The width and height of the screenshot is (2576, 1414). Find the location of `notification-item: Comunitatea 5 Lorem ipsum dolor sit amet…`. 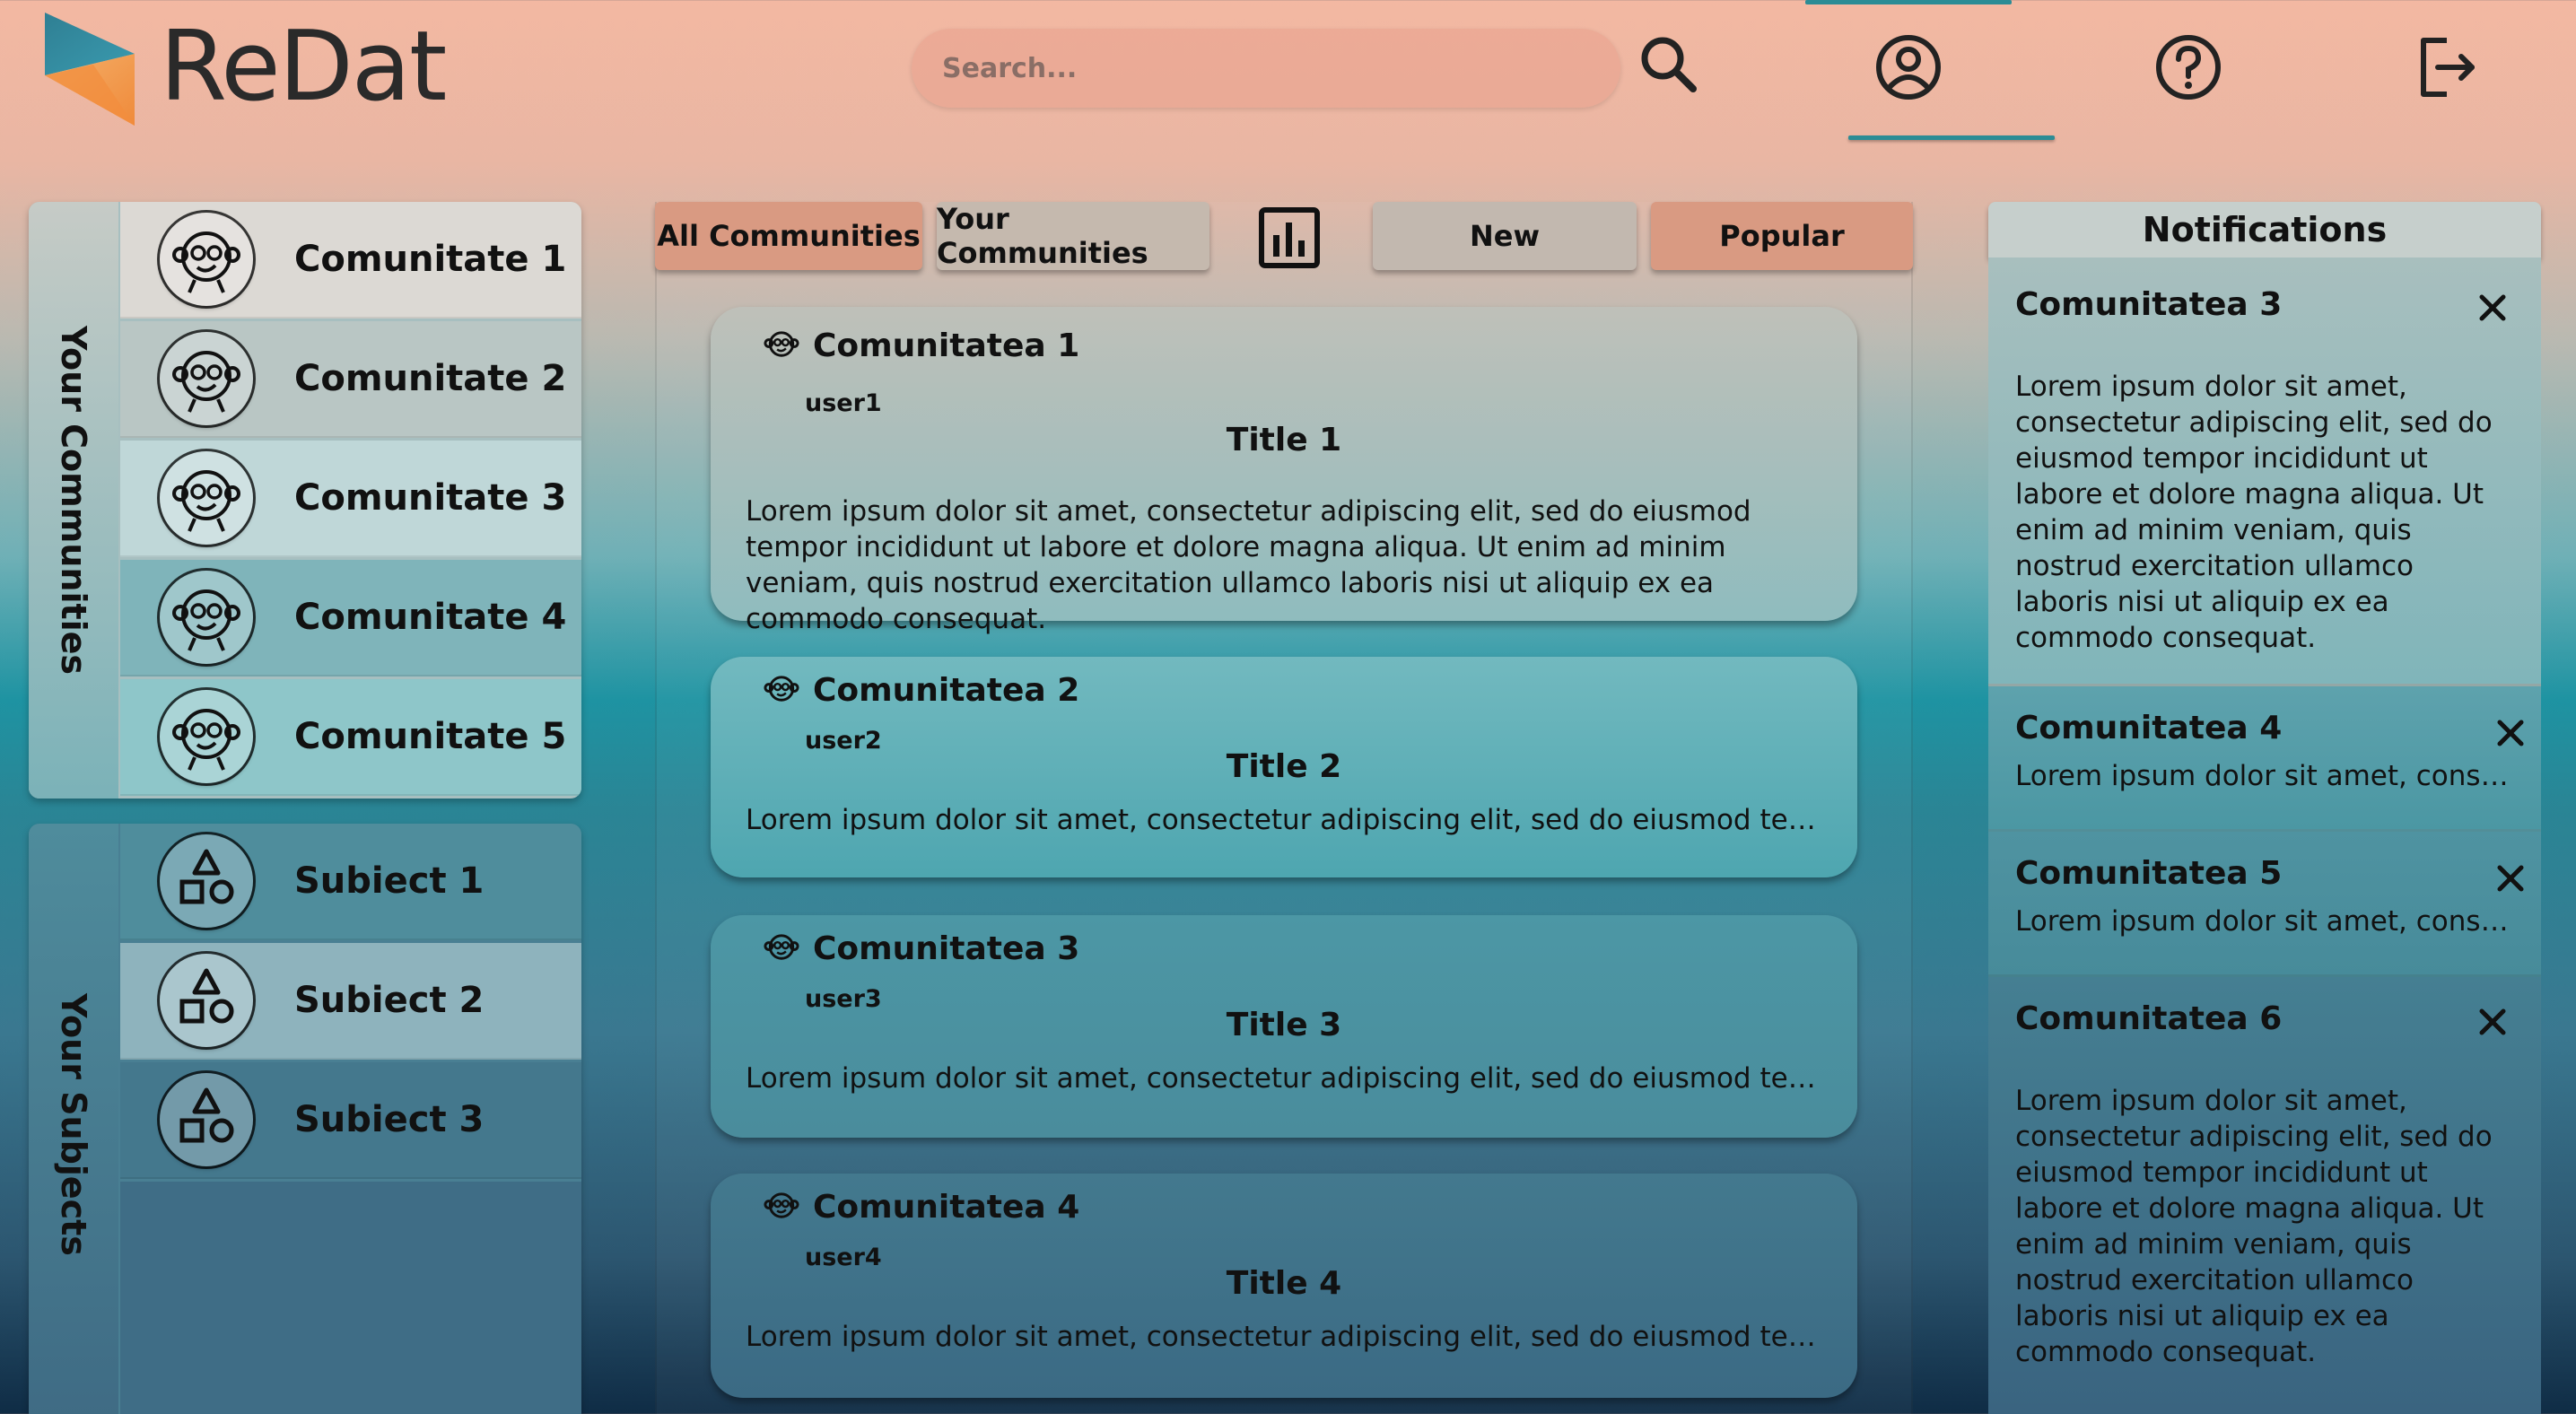

notification-item: Comunitatea 5 Lorem ipsum dolor sit amet… is located at coordinates (2264, 905).